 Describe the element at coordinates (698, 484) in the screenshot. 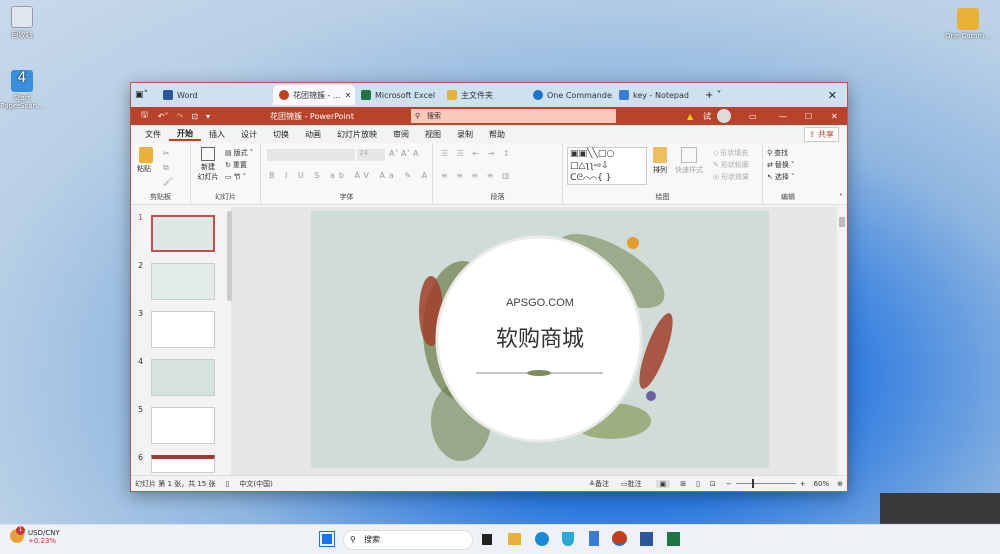

I see `reading-view-icon: ▯` at that location.